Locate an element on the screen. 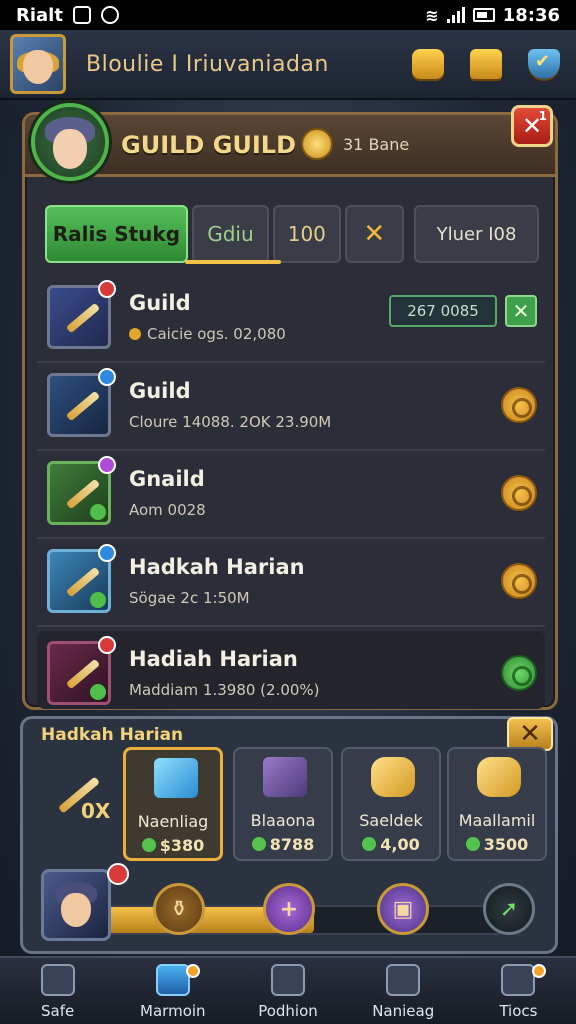 The width and height of the screenshot is (576, 1024). item-subtitle: Caicie ogs. 02,080 is located at coordinates (207, 334).